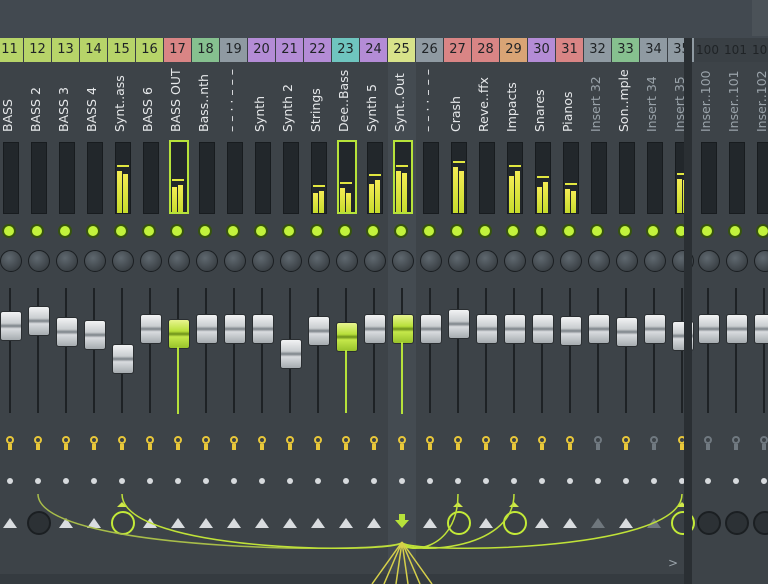 The height and width of the screenshot is (584, 768). What do you see at coordinates (486, 50) in the screenshot?
I see `channel-number: 28` at bounding box center [486, 50].